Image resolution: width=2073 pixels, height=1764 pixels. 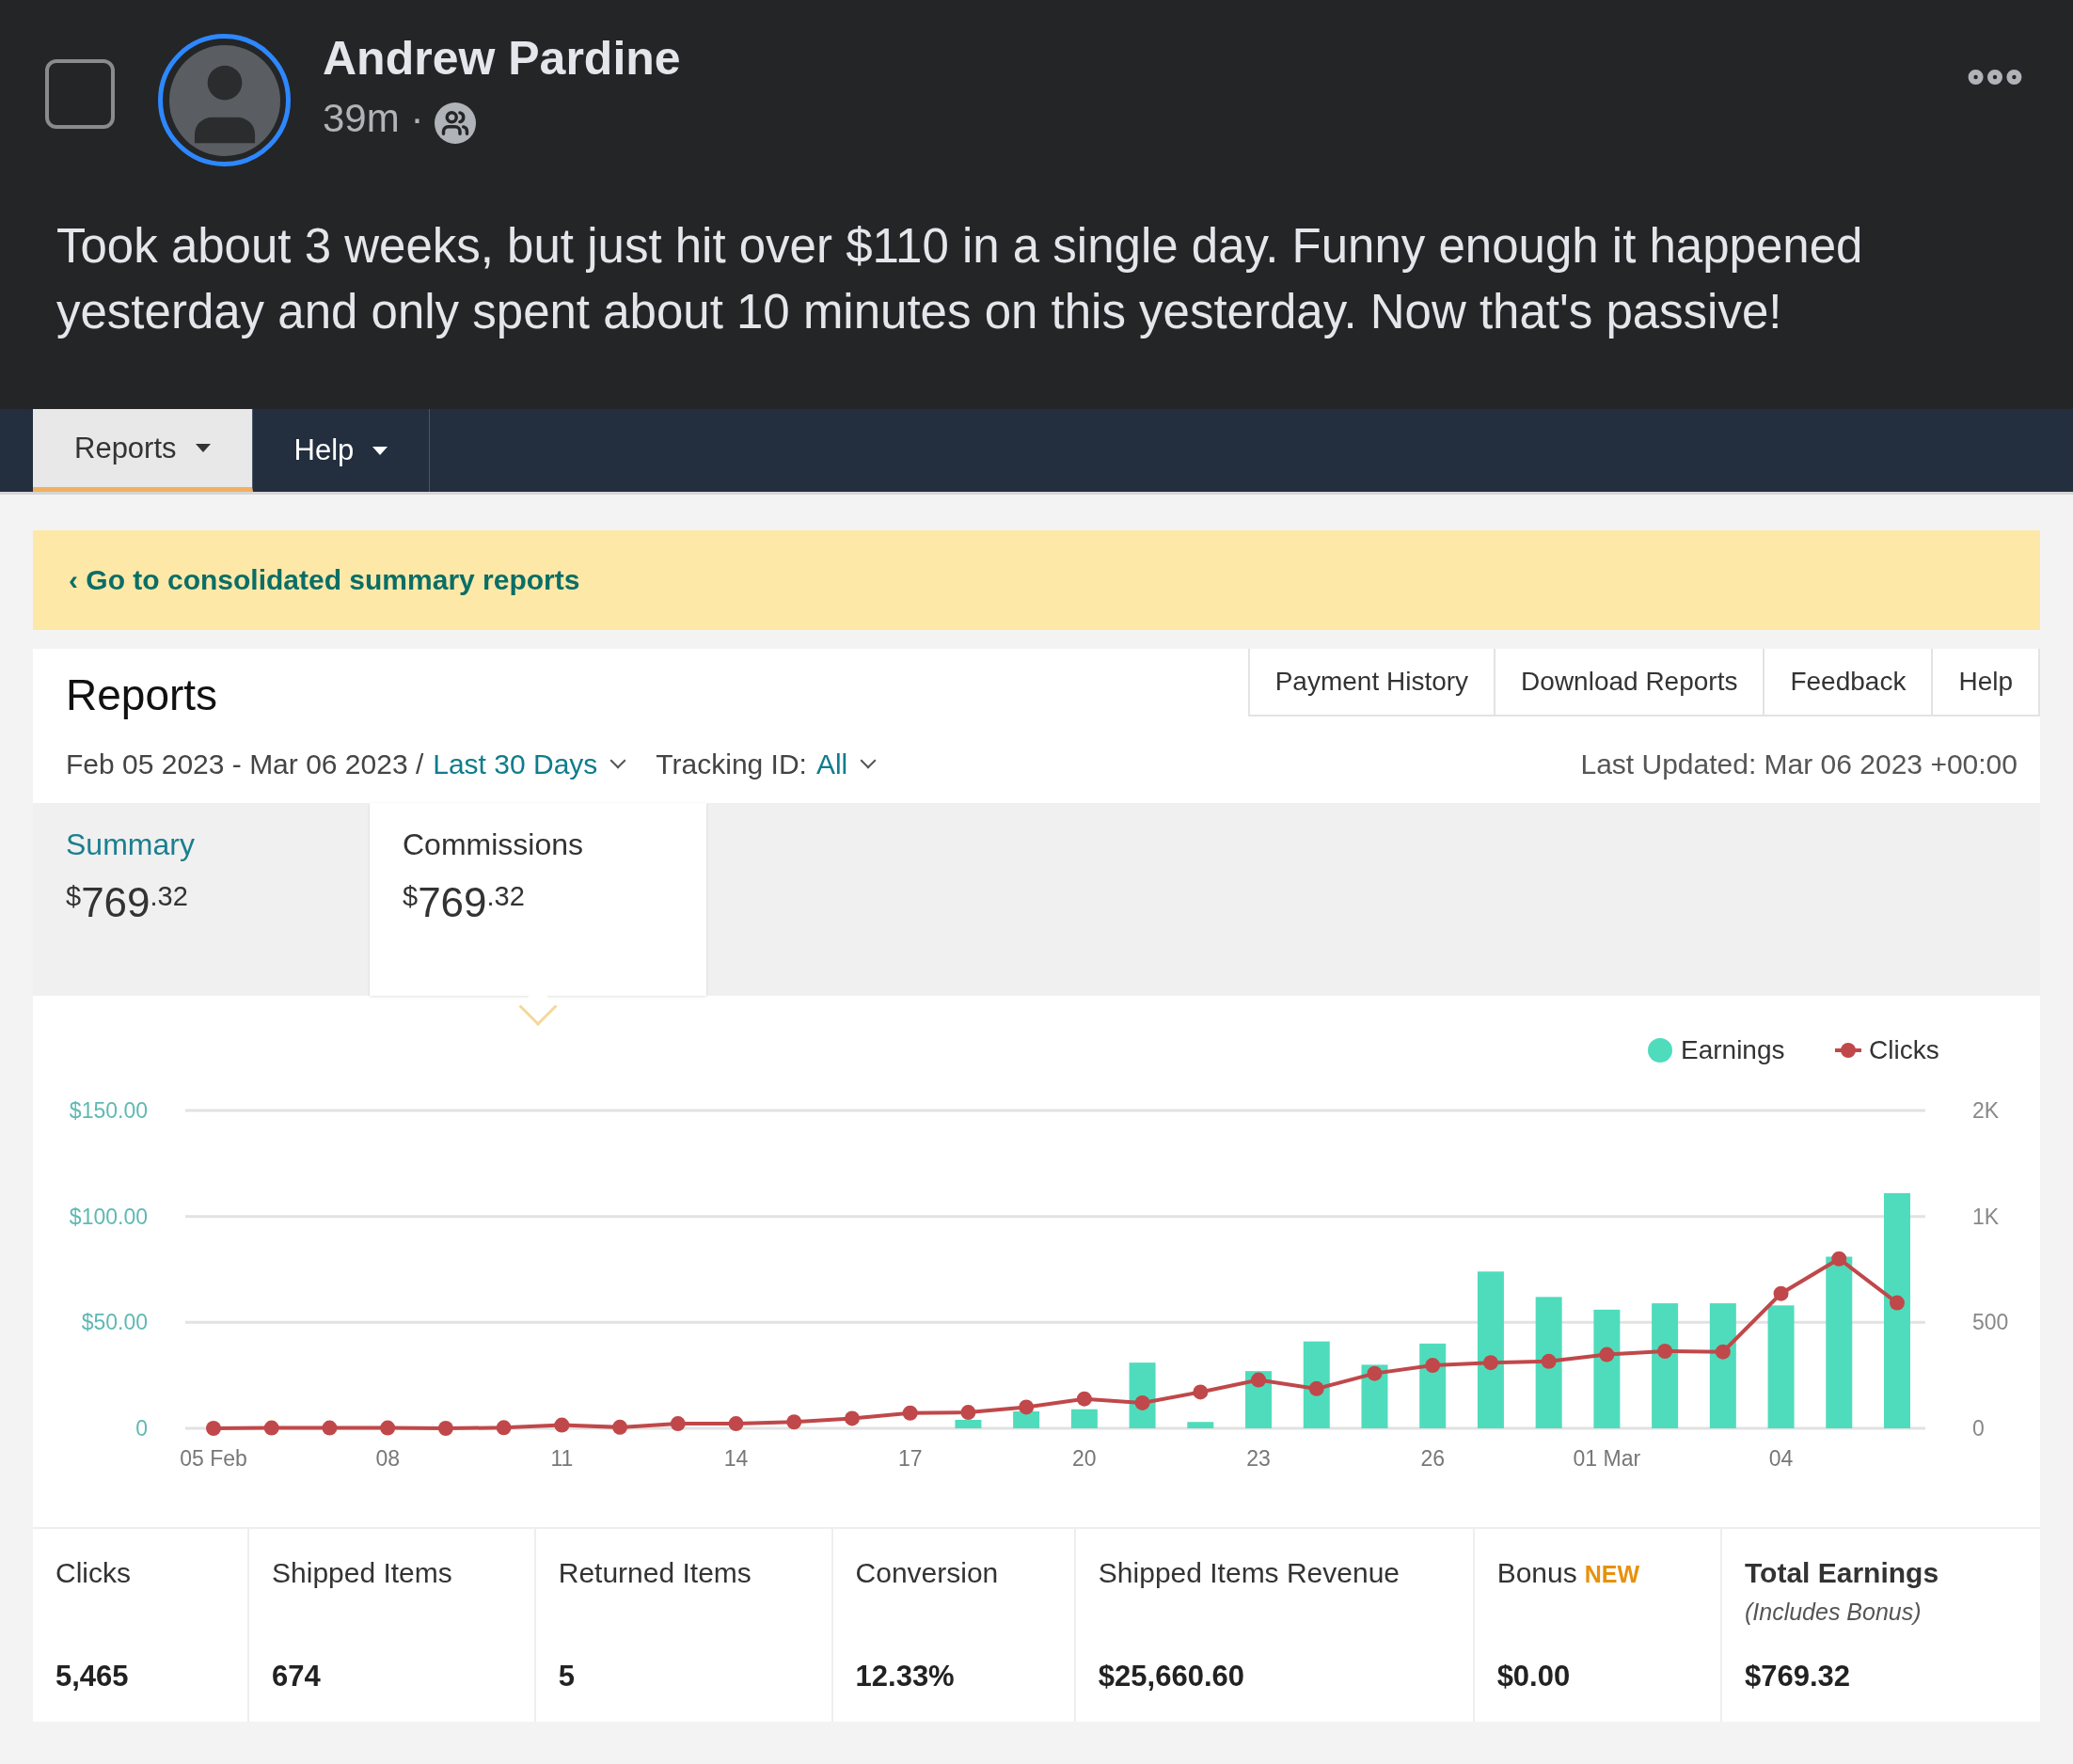 I want to click on stat-value: 12.33%, so click(x=905, y=1676).